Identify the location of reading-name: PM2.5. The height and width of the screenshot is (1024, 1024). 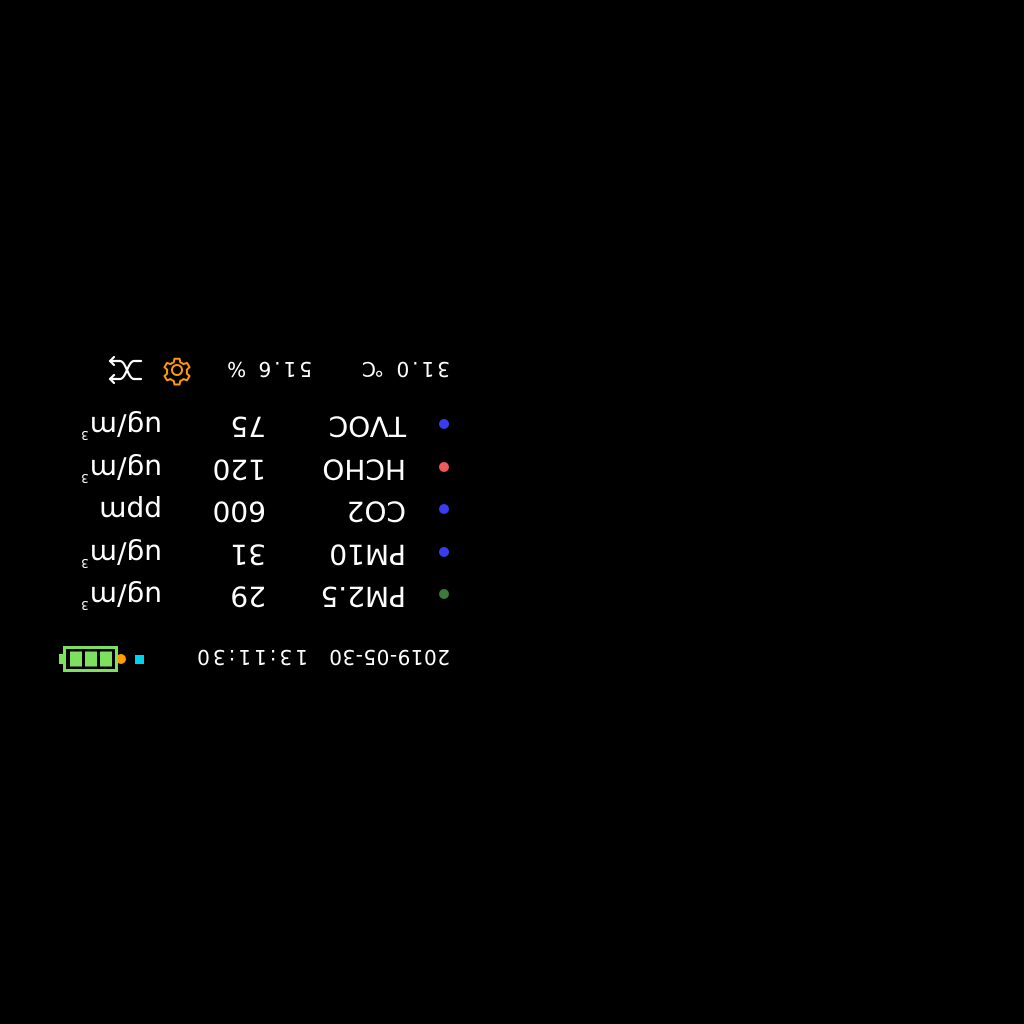
(363, 596).